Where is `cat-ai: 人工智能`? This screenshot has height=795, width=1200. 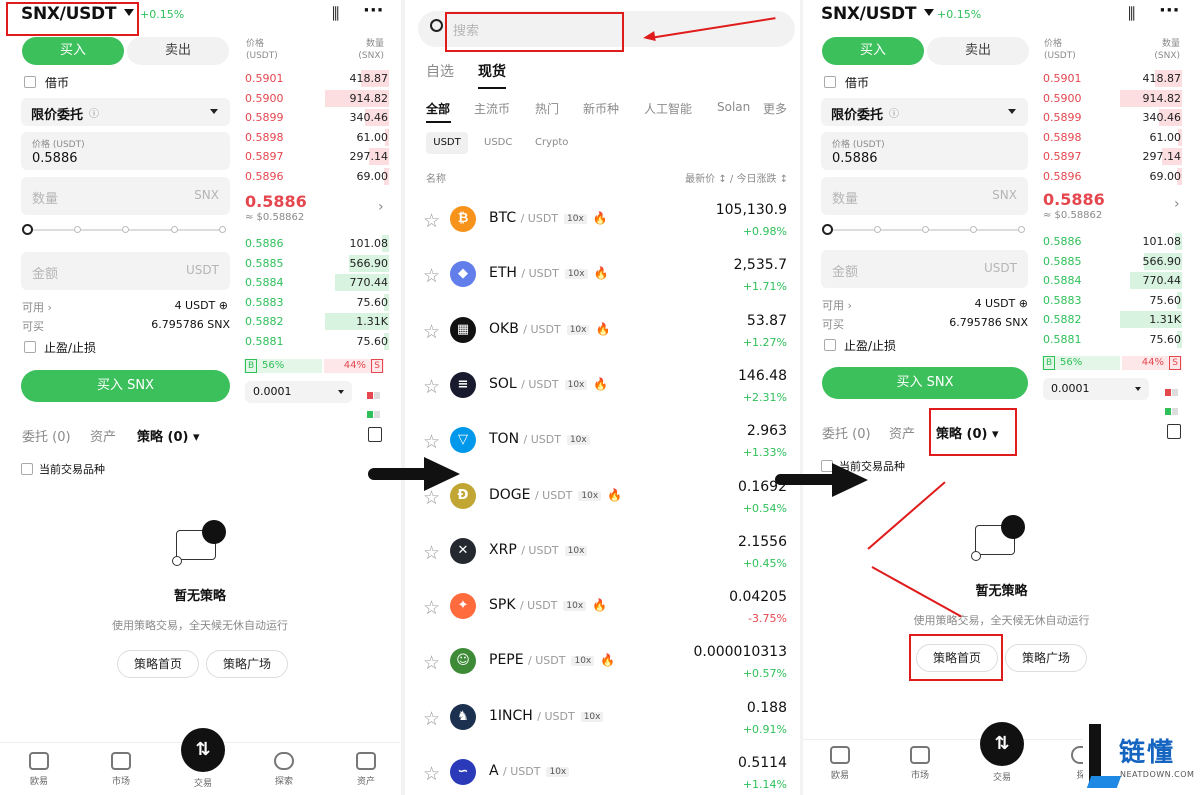
cat-ai: 人工智能 is located at coordinates (668, 108).